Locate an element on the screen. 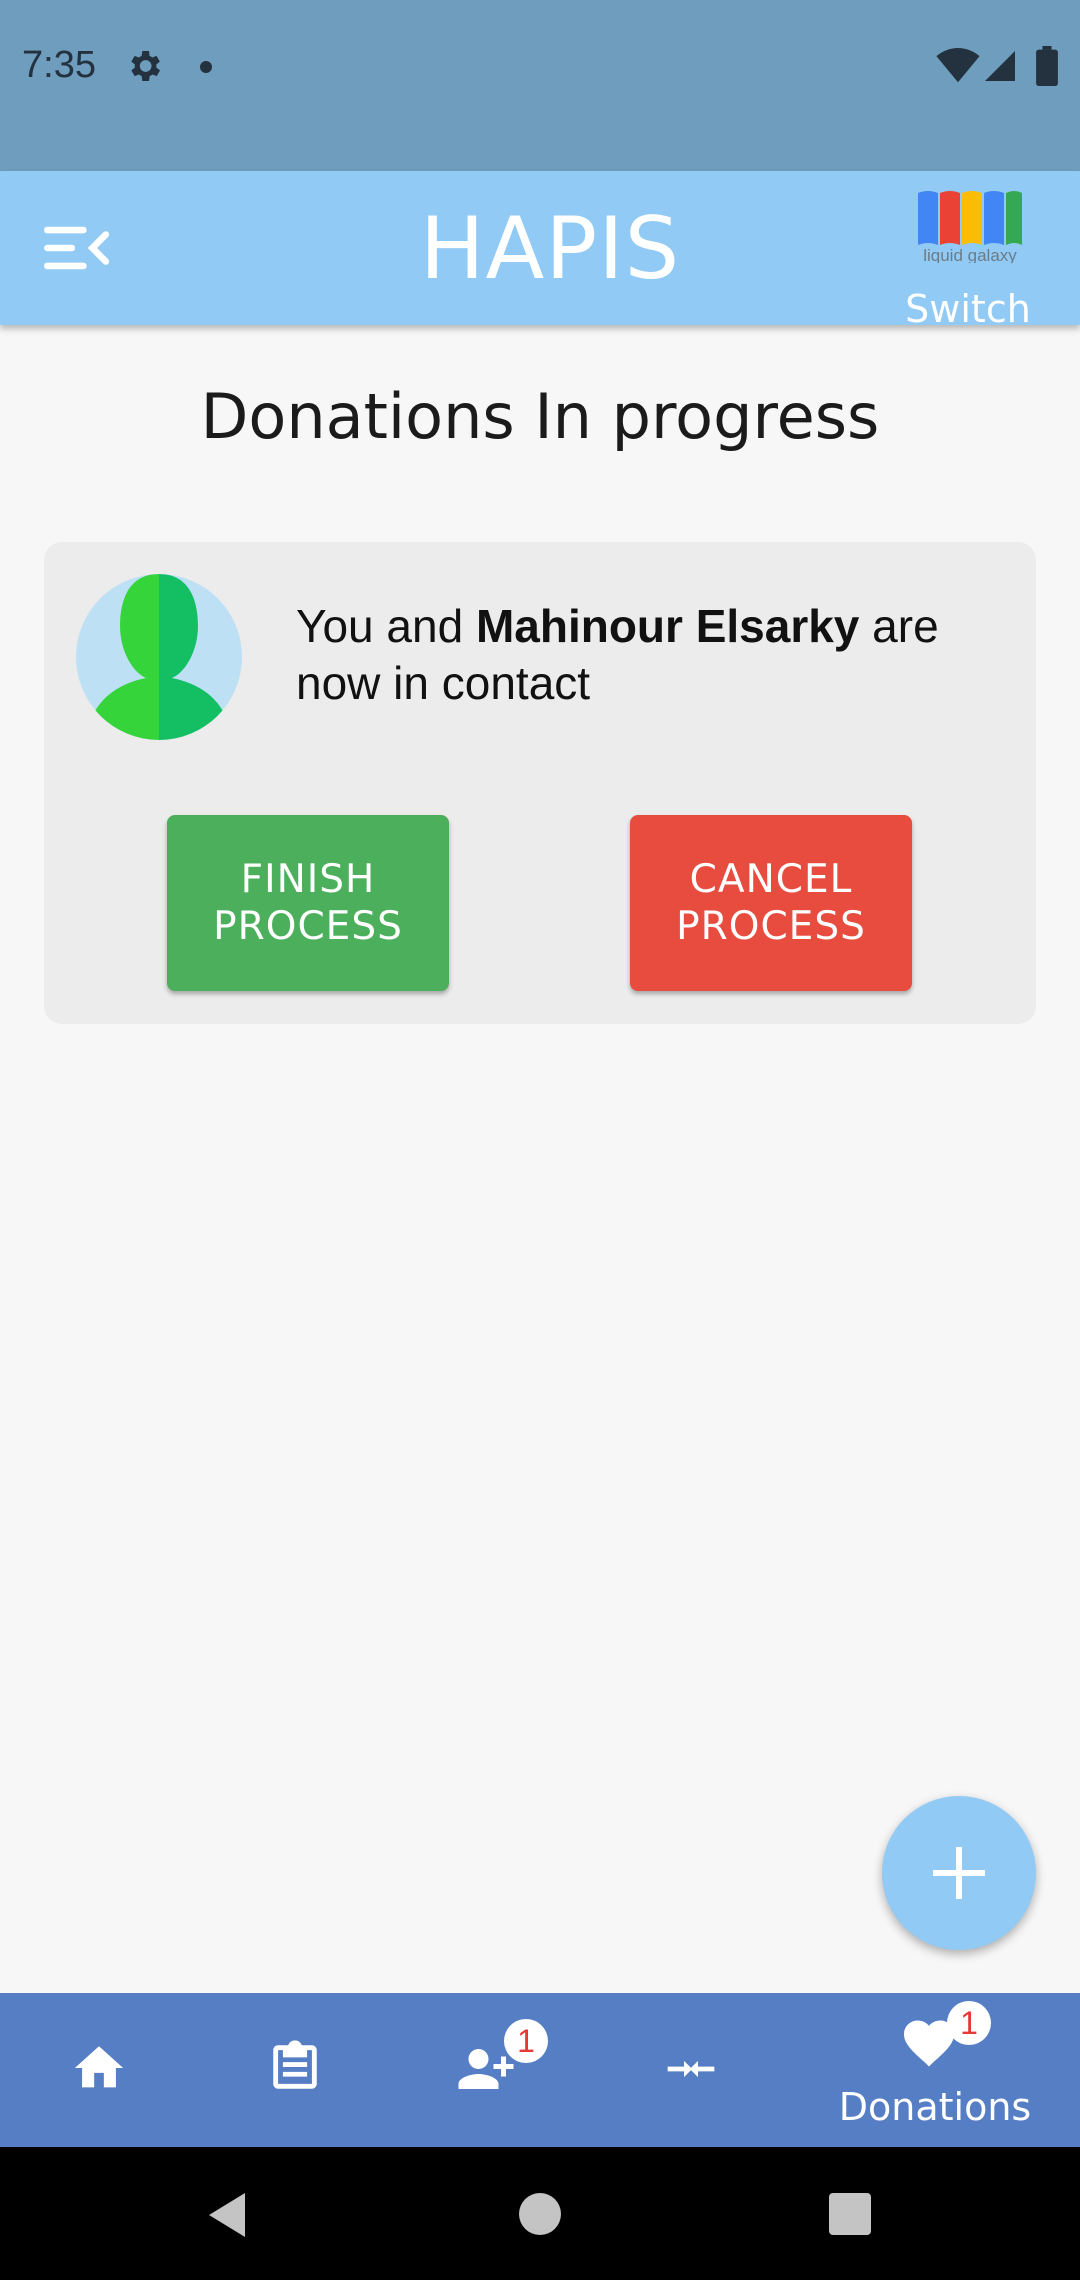 The image size is (1080, 2280). nav-donations: 1 Donations is located at coordinates (935, 2070).